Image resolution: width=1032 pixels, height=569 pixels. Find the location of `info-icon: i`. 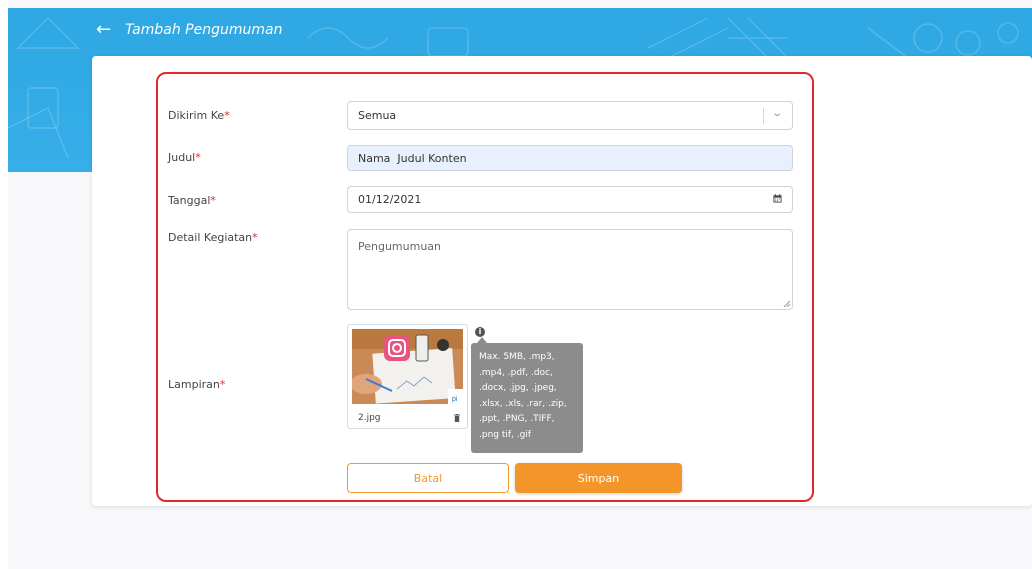

info-icon: i is located at coordinates (480, 332).